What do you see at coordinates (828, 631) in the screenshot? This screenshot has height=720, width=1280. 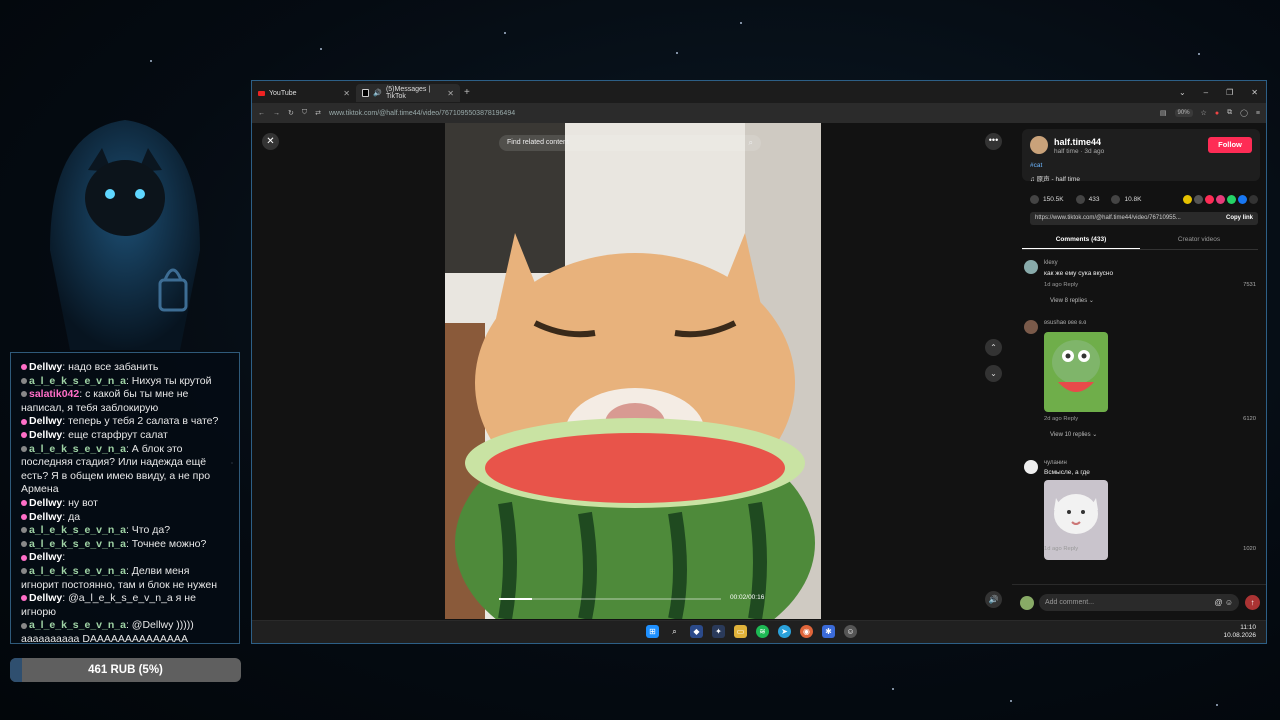 I see `app-icon: ✱` at bounding box center [828, 631].